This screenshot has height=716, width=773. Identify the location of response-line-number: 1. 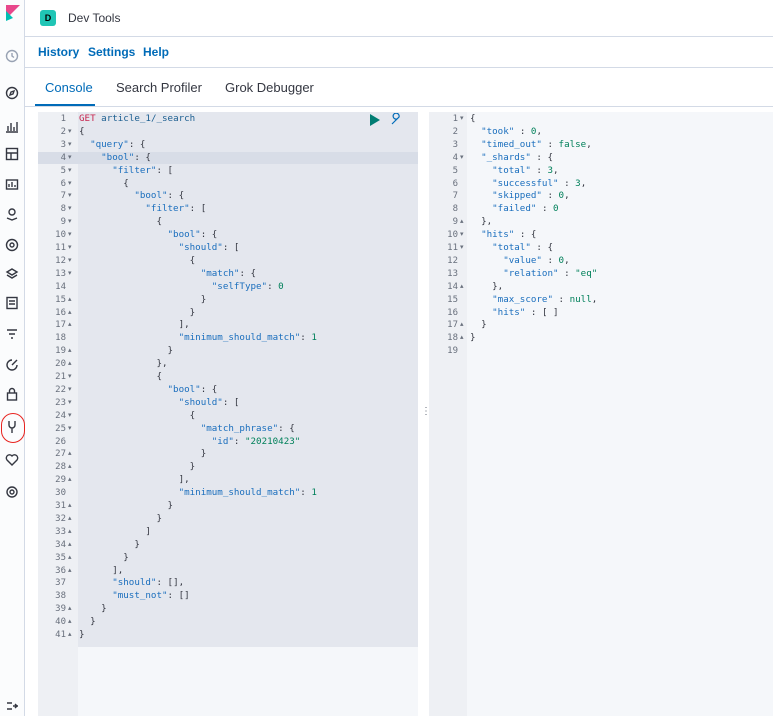
(455, 119).